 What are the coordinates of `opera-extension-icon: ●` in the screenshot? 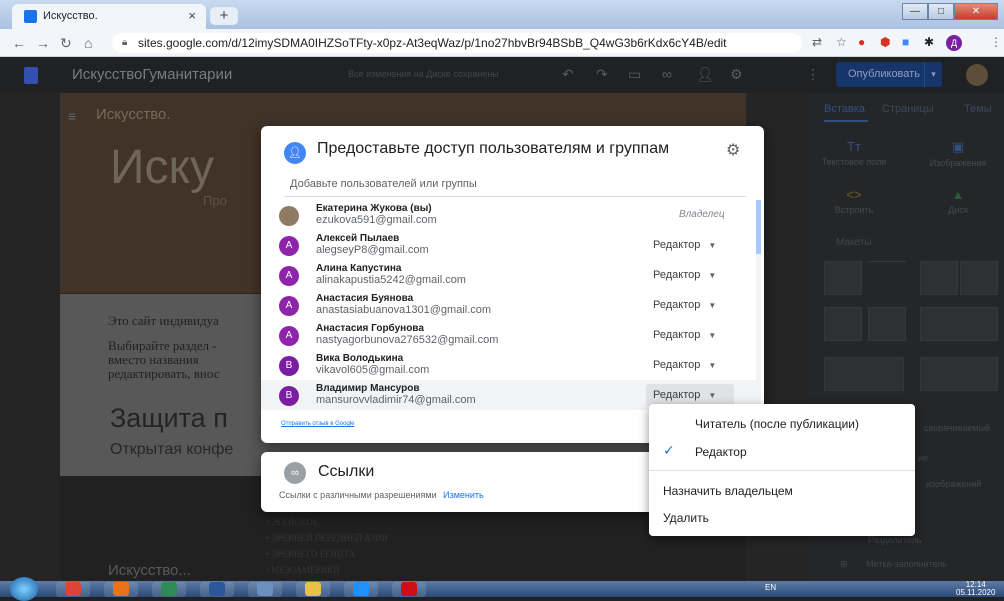 It's located at (861, 42).